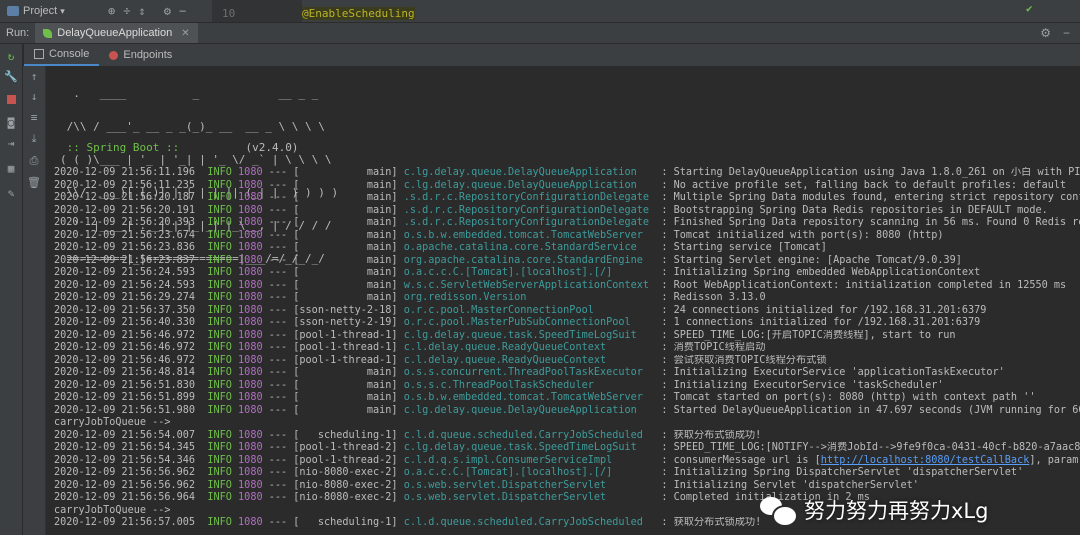 This screenshot has width=1080, height=535. I want to click on tab-console: Console, so click(62, 55).